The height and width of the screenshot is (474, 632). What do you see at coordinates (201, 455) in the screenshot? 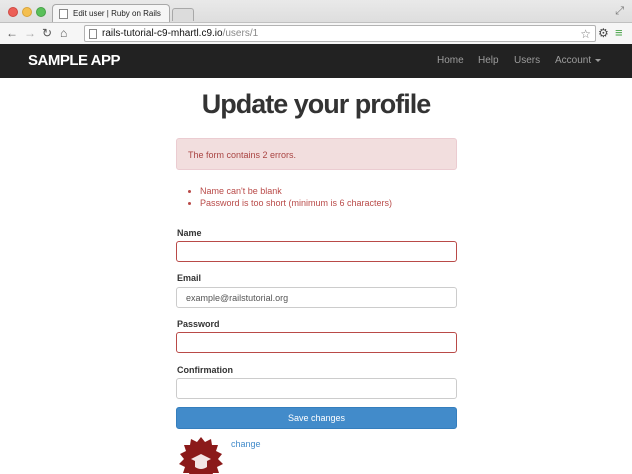
I see `avatar` at bounding box center [201, 455].